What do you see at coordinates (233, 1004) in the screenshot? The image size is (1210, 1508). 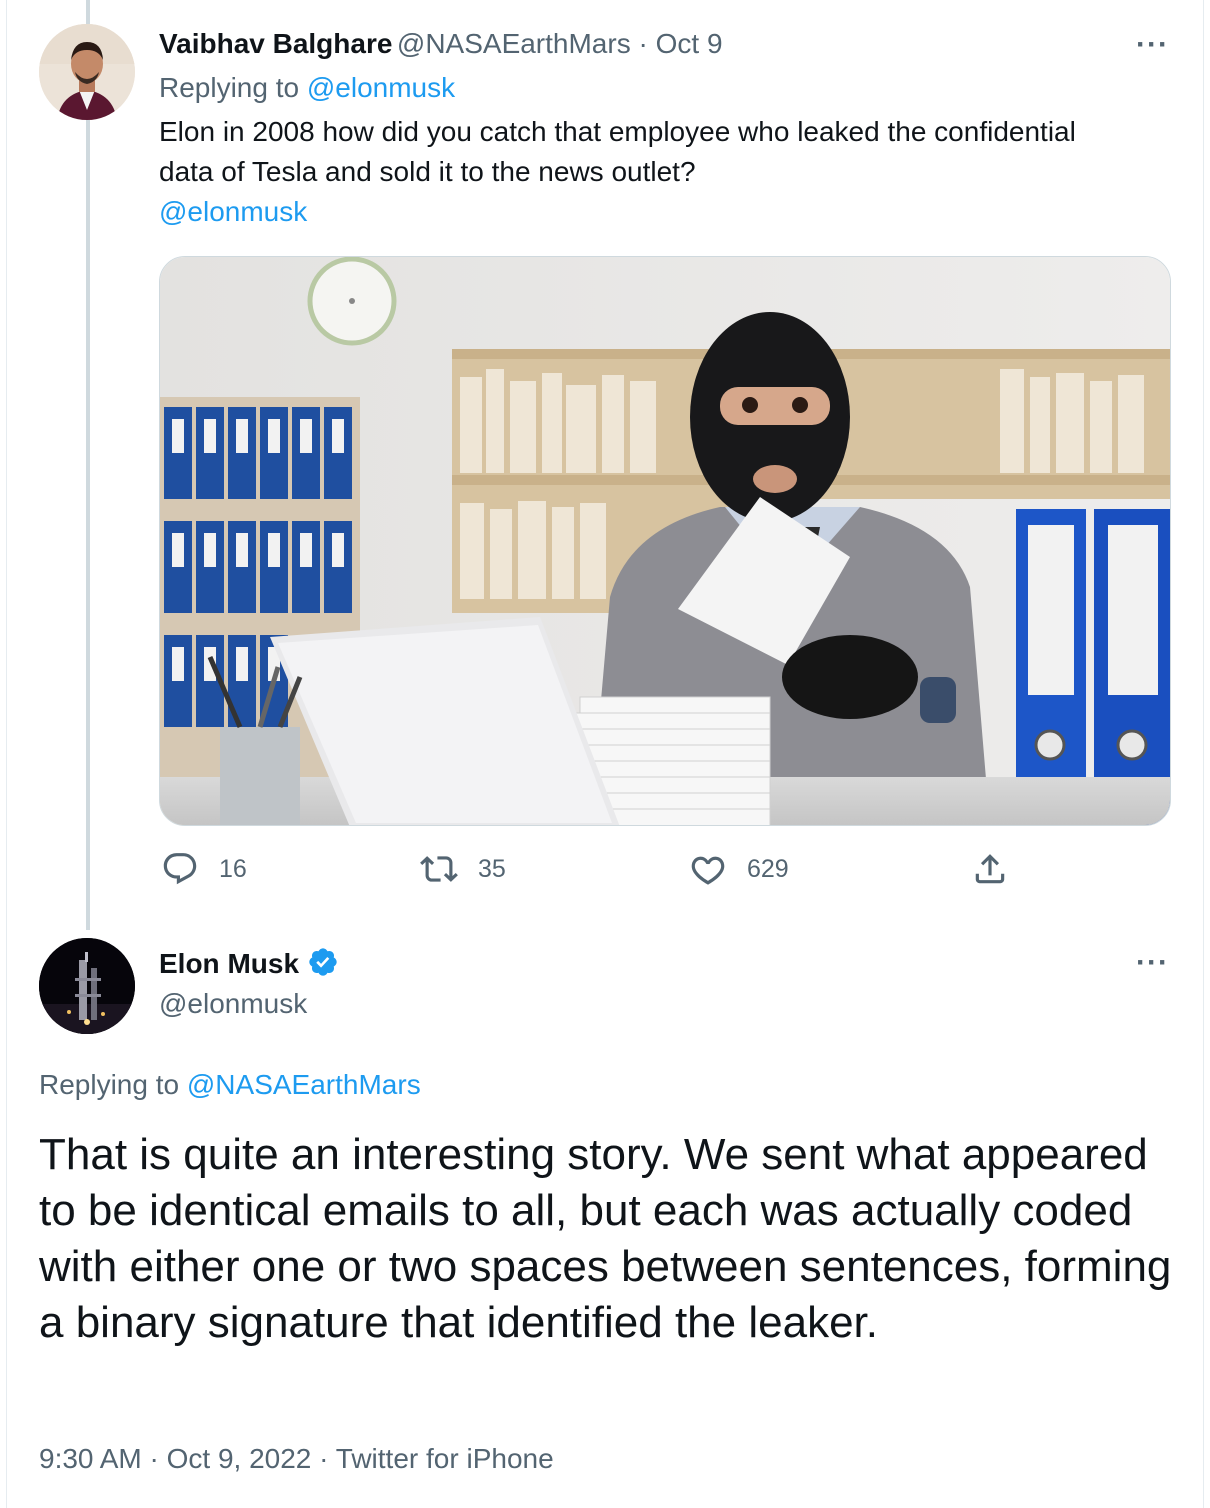 I see `user-handle: @elonmusk` at bounding box center [233, 1004].